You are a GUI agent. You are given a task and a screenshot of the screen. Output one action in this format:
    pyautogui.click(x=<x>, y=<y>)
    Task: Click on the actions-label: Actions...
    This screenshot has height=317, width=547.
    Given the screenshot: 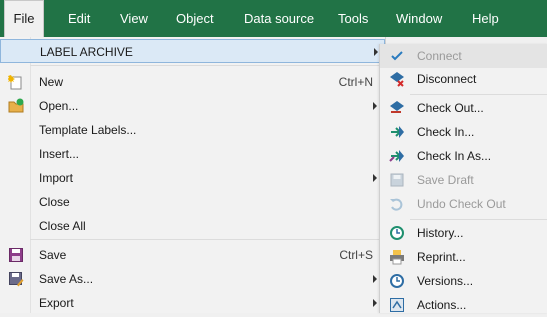 What is the action you would take?
    pyautogui.click(x=442, y=305)
    